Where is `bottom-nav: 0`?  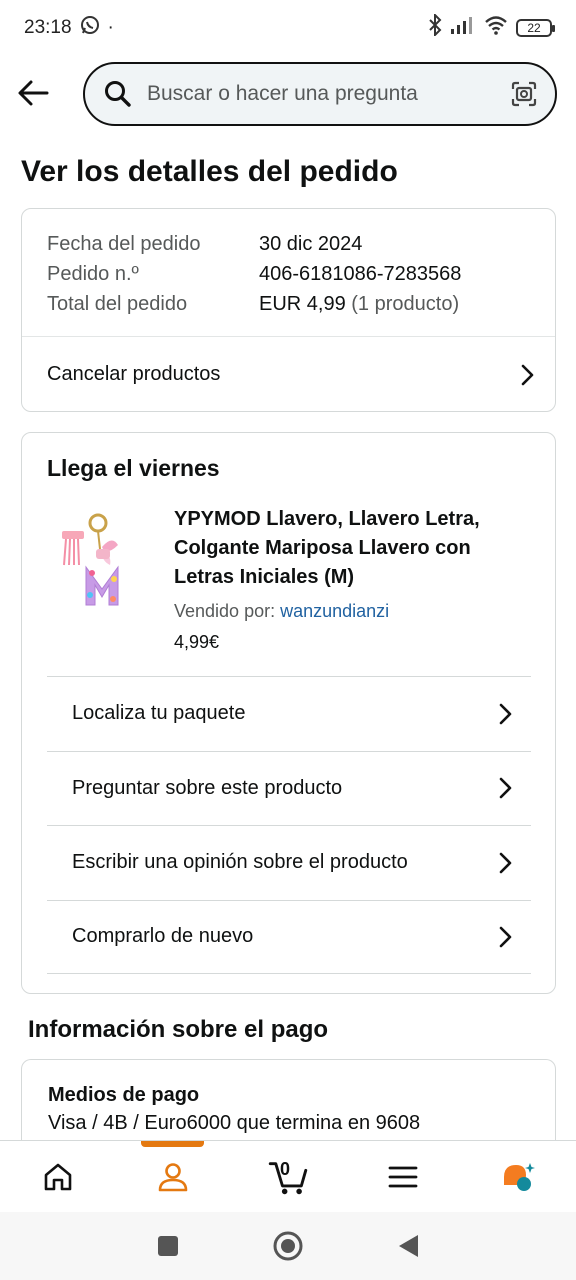 bottom-nav: 0 is located at coordinates (288, 1176).